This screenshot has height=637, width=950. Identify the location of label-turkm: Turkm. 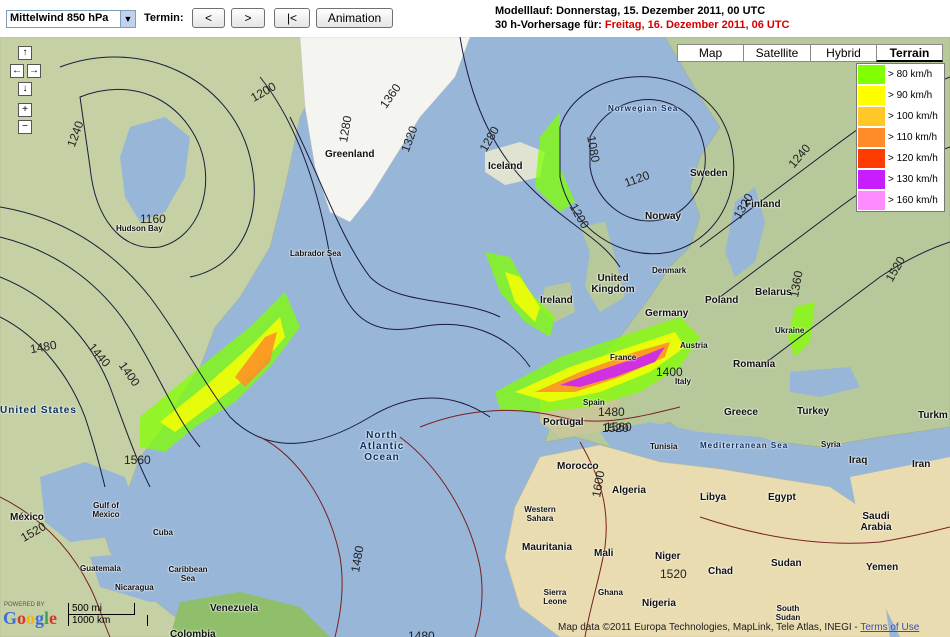
(933, 415).